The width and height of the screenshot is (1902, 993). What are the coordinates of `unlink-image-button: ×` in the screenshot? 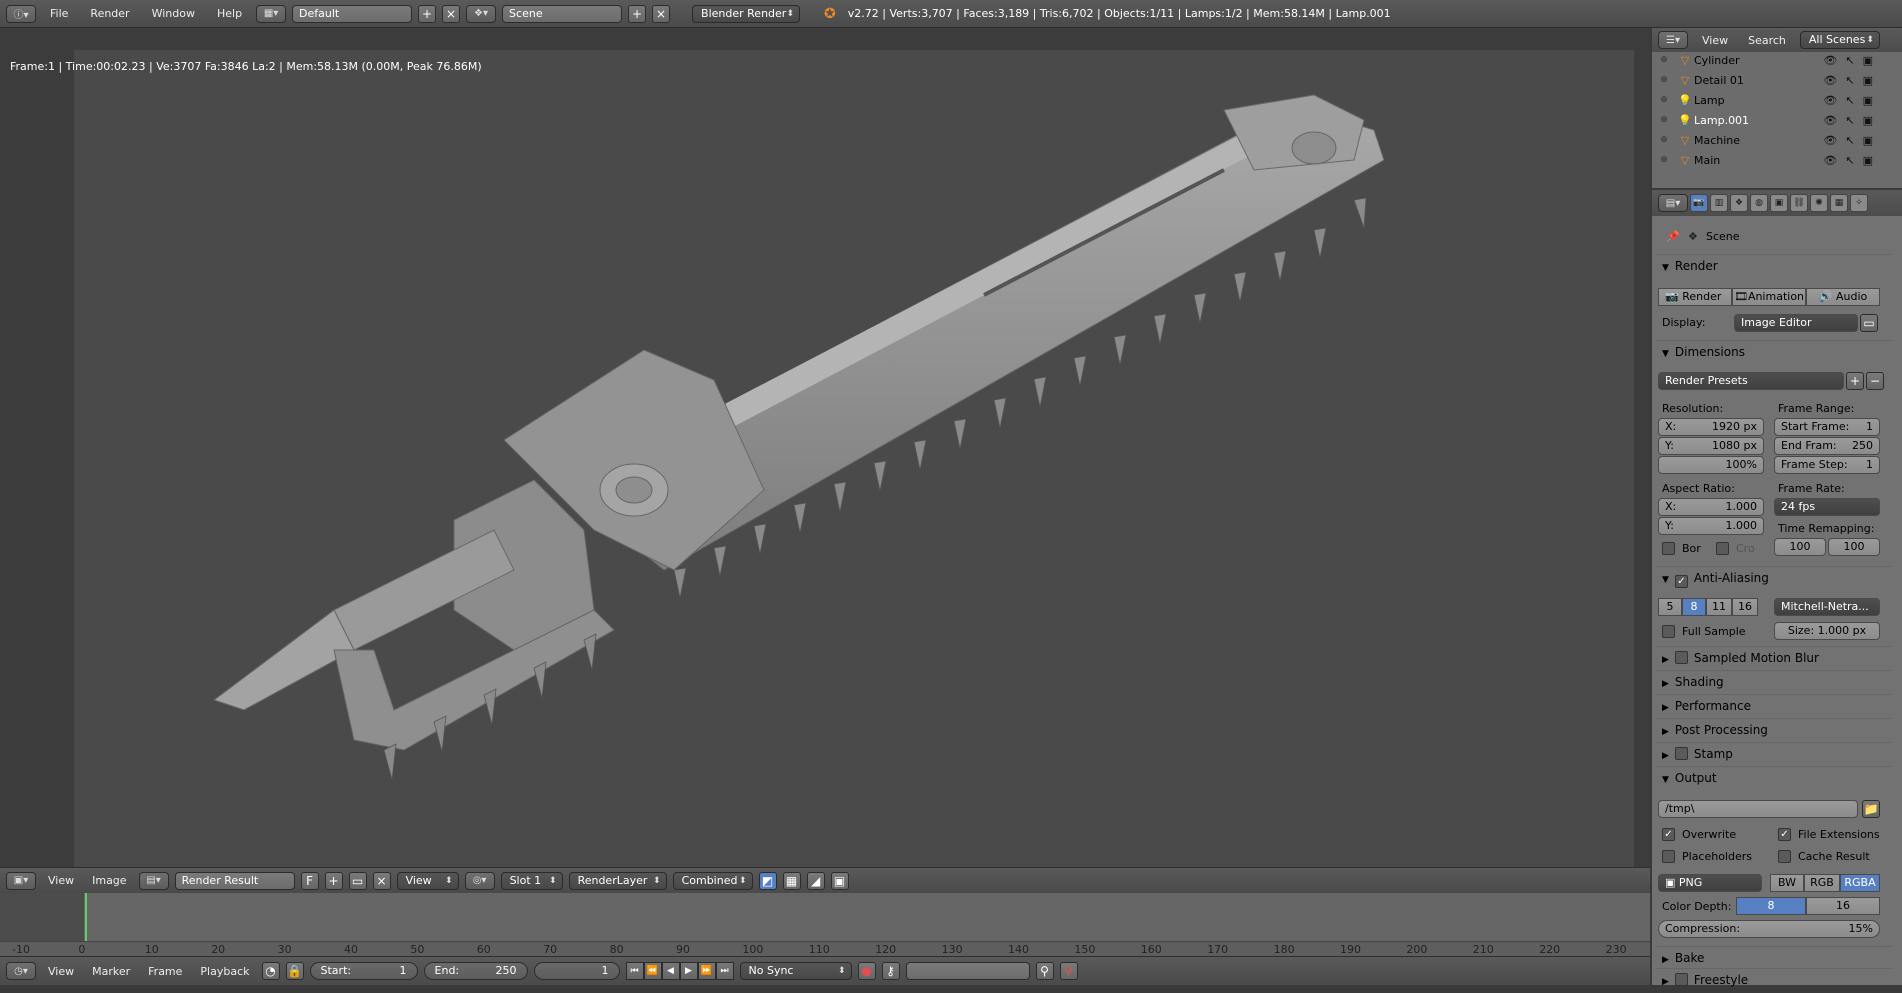 It's located at (381, 880).